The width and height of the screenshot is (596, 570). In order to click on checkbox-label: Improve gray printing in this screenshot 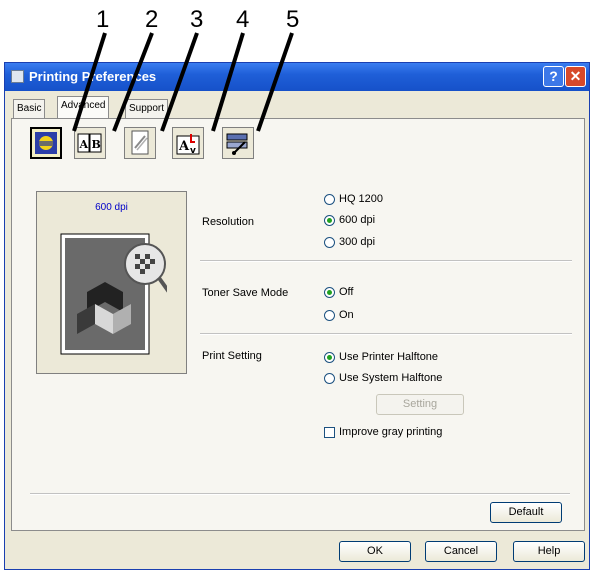, I will do `click(391, 432)`.